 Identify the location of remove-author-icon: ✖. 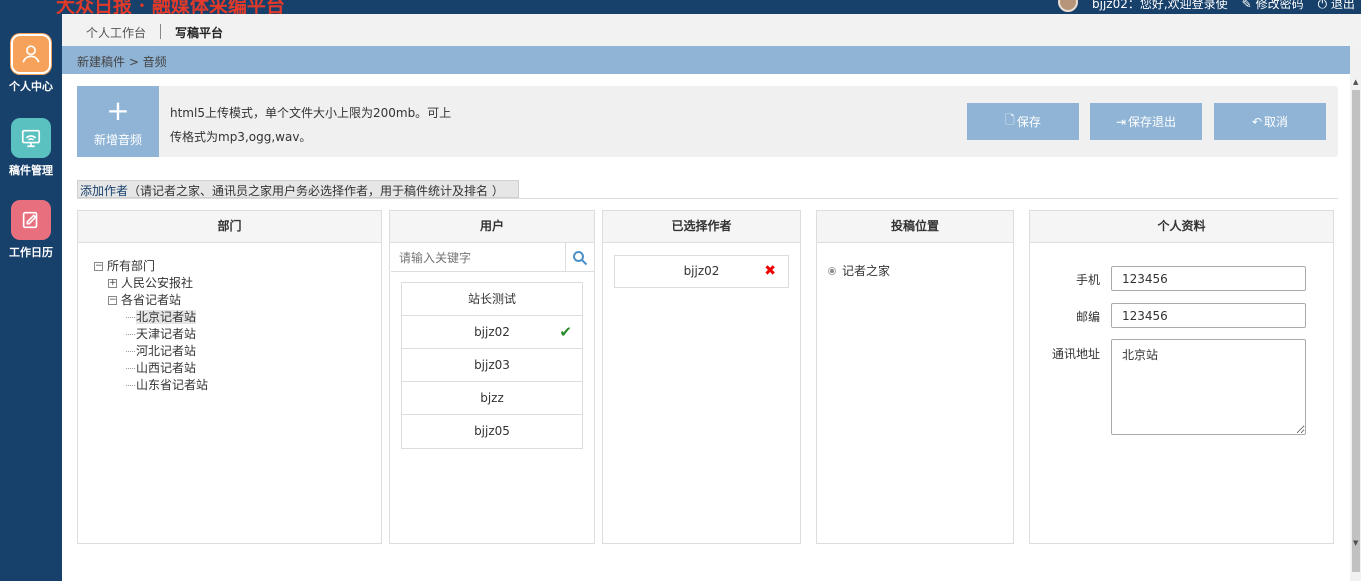
(770, 271).